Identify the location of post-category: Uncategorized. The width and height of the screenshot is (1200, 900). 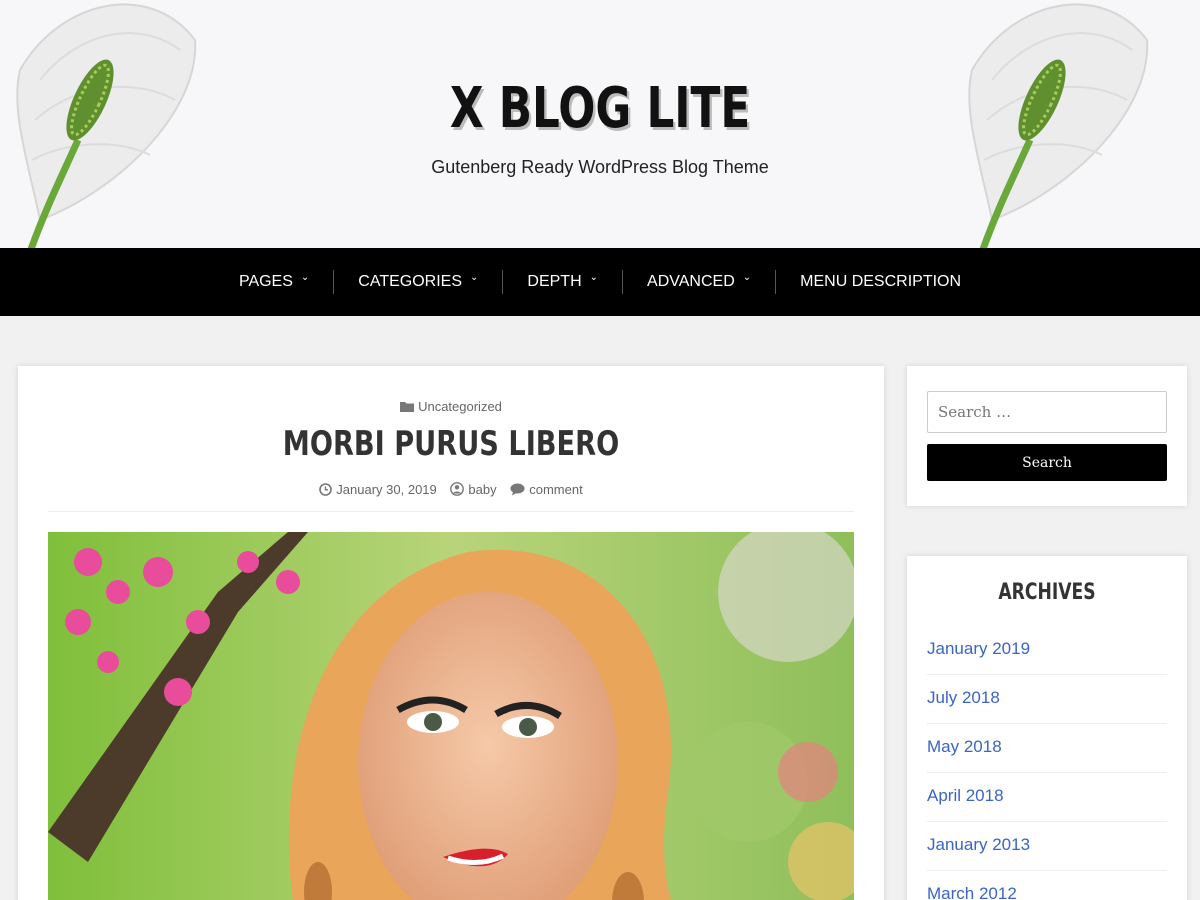
(451, 406).